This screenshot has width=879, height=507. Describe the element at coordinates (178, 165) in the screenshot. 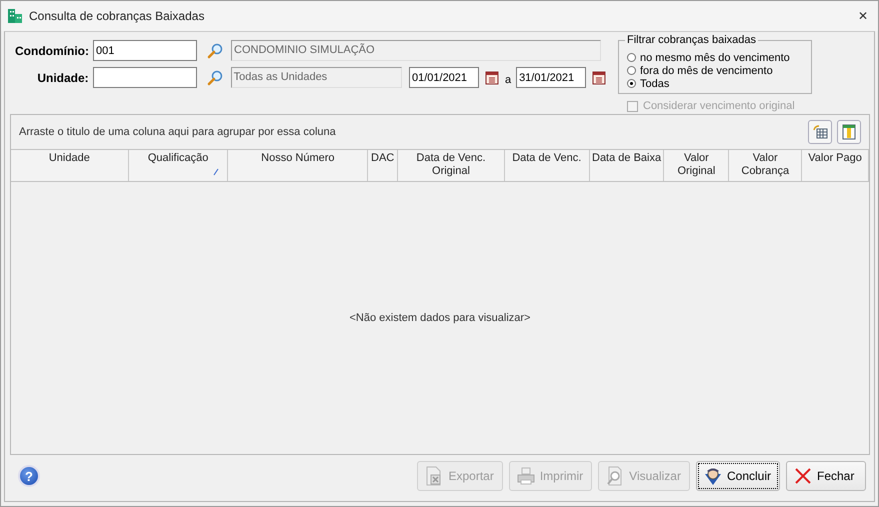

I see `column-header: Qualificação` at that location.